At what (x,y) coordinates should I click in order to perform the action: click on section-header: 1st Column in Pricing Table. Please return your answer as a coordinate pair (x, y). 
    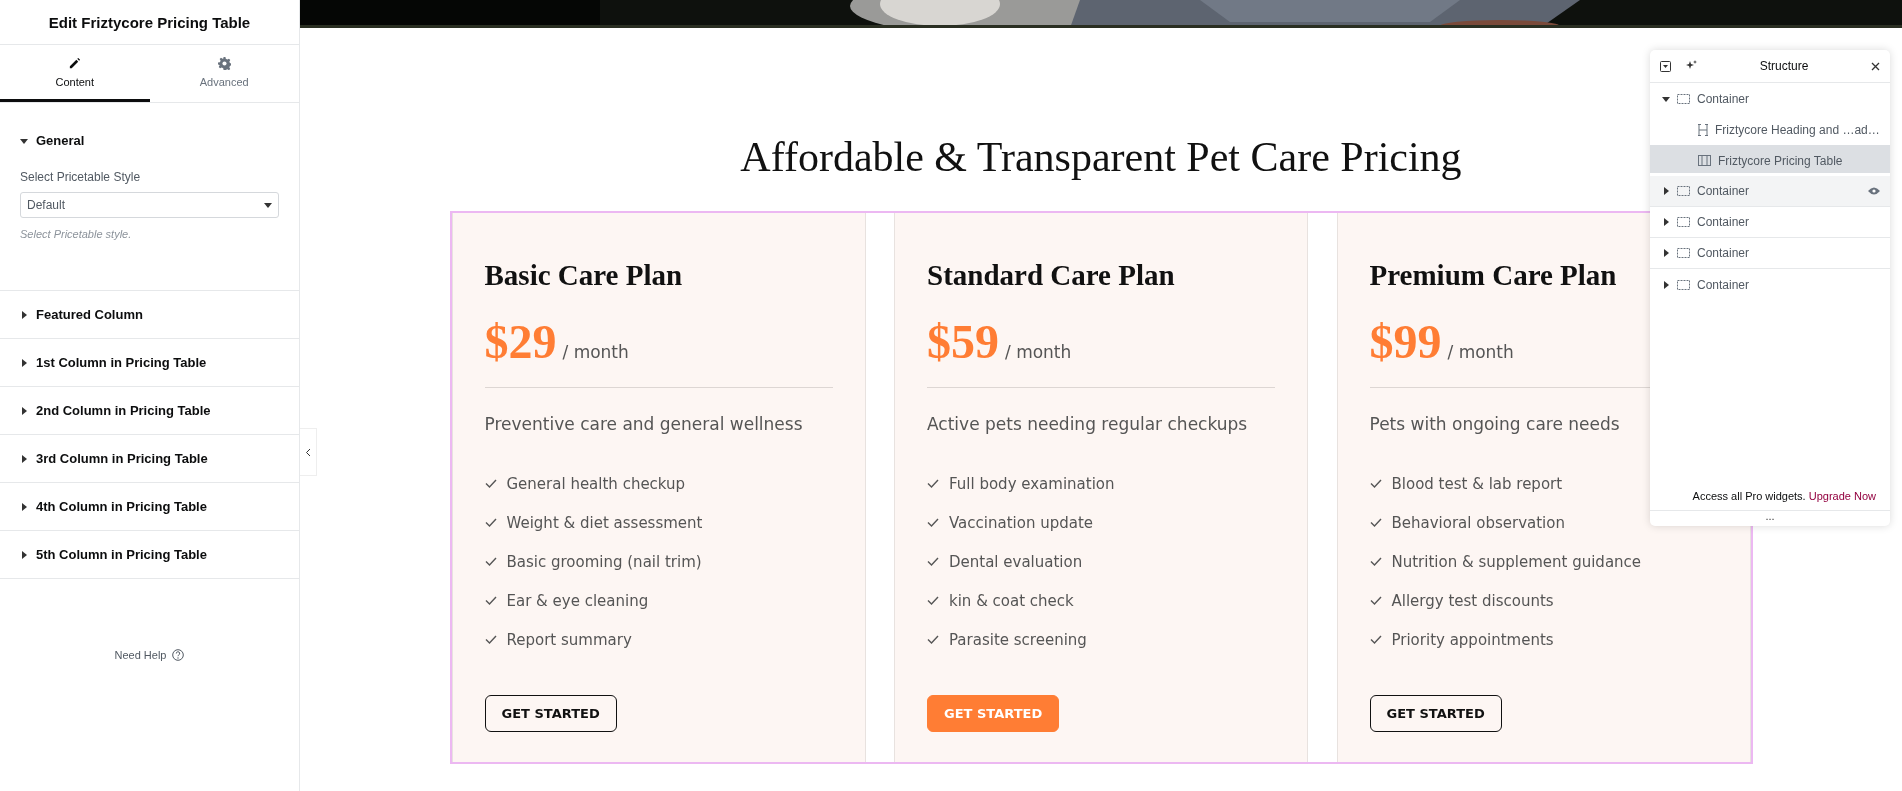
    Looking at the image, I should click on (149, 362).